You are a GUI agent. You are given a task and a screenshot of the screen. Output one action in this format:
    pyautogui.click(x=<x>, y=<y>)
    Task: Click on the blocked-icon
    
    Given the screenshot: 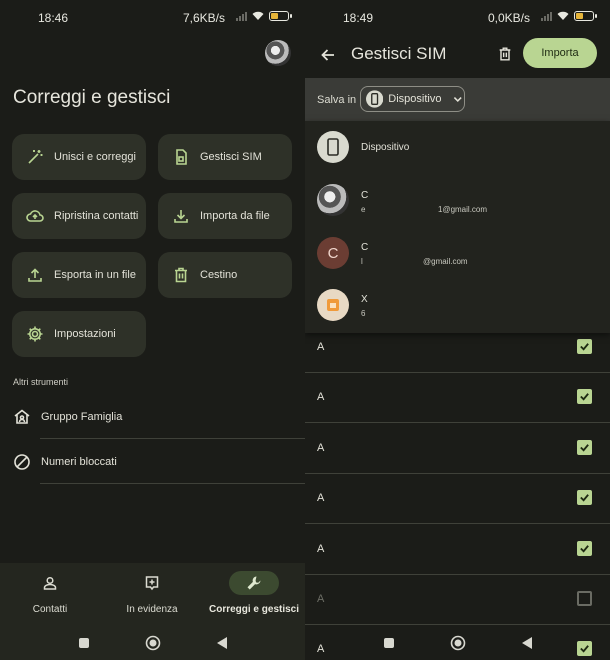 What is the action you would take?
    pyautogui.click(x=22, y=461)
    